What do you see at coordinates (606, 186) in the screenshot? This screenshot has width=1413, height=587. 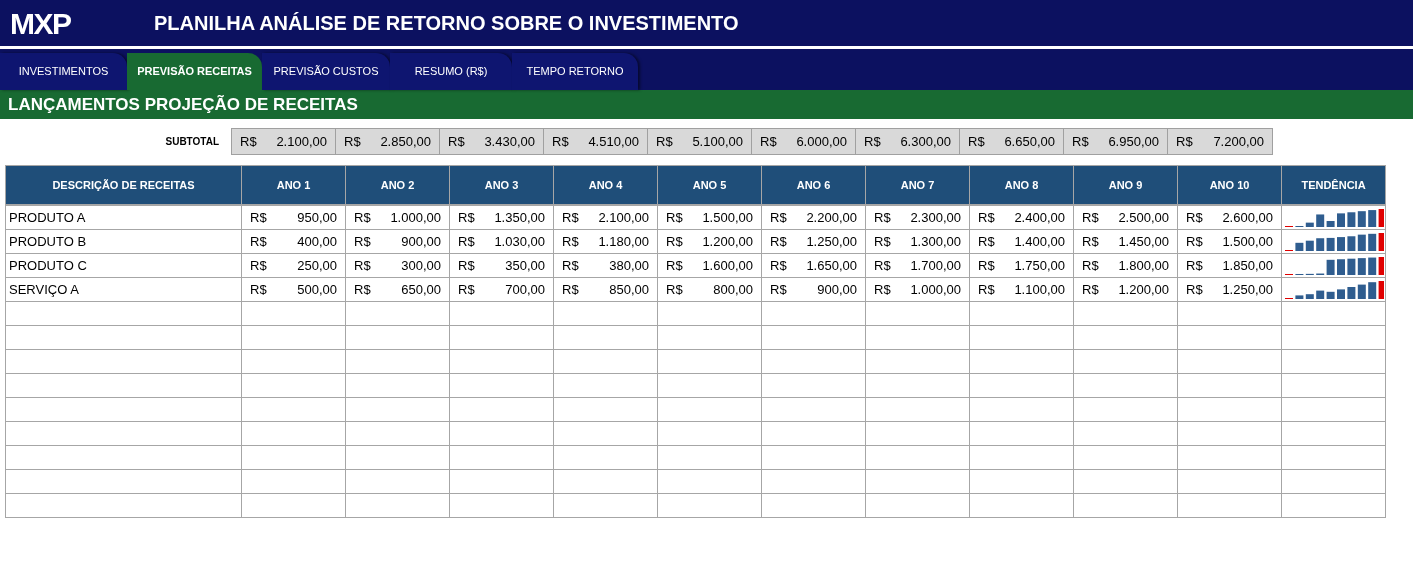 I see `column-header: ANO 4` at bounding box center [606, 186].